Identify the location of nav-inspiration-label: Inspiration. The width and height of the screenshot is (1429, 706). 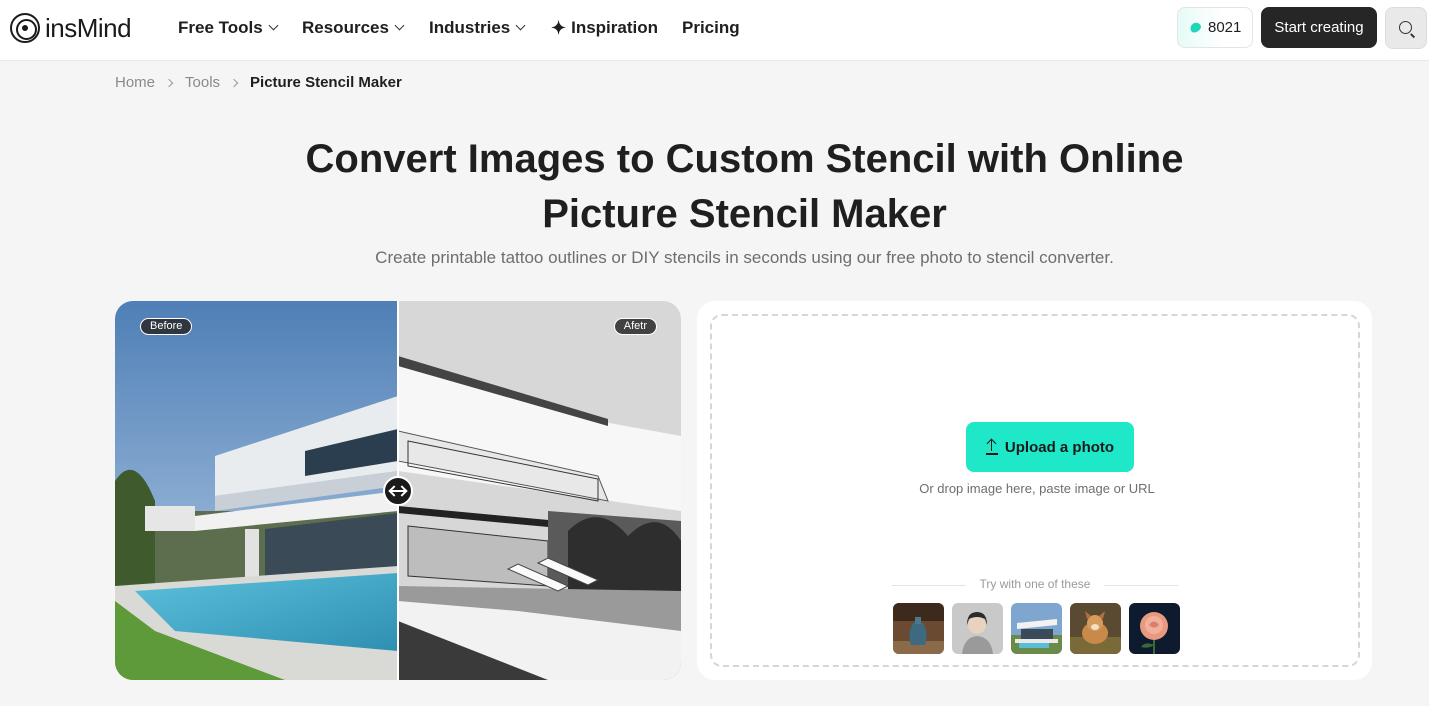
(614, 27).